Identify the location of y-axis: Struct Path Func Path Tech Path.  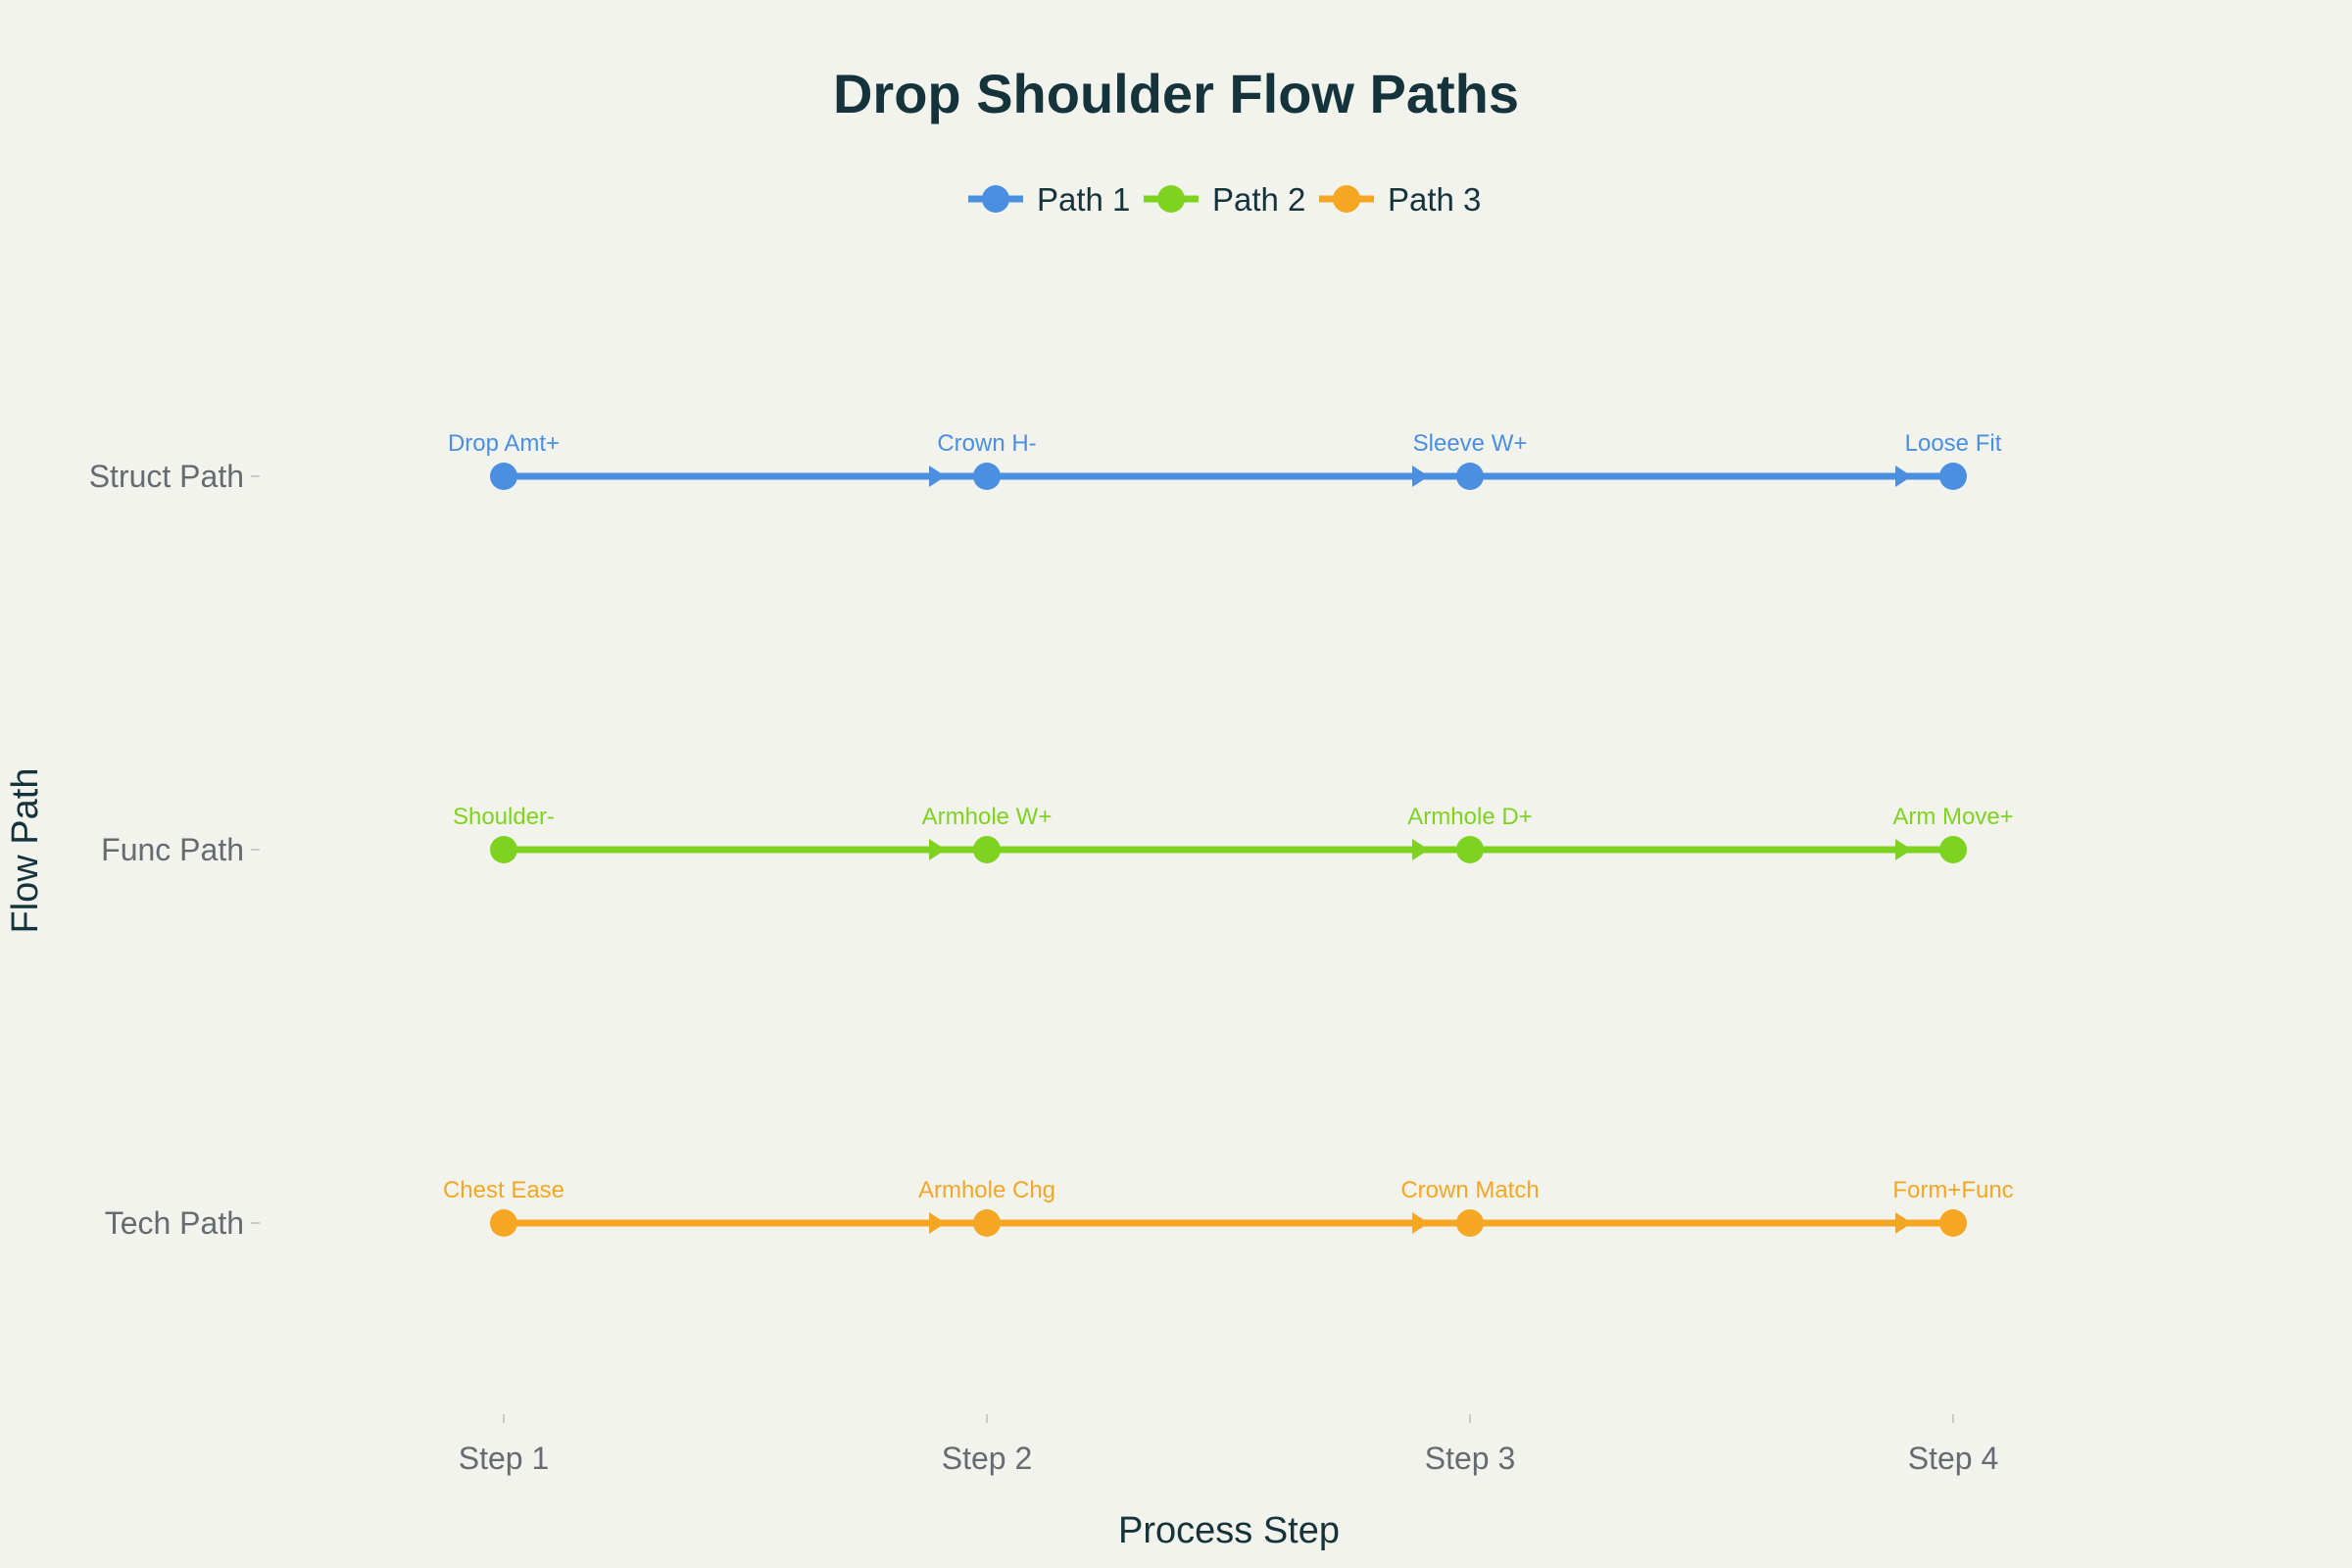
(174, 850).